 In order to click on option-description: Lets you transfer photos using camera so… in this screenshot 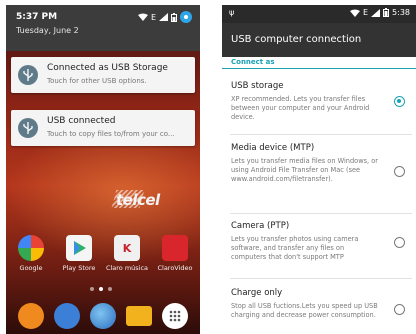, I will do `click(295, 248)`.